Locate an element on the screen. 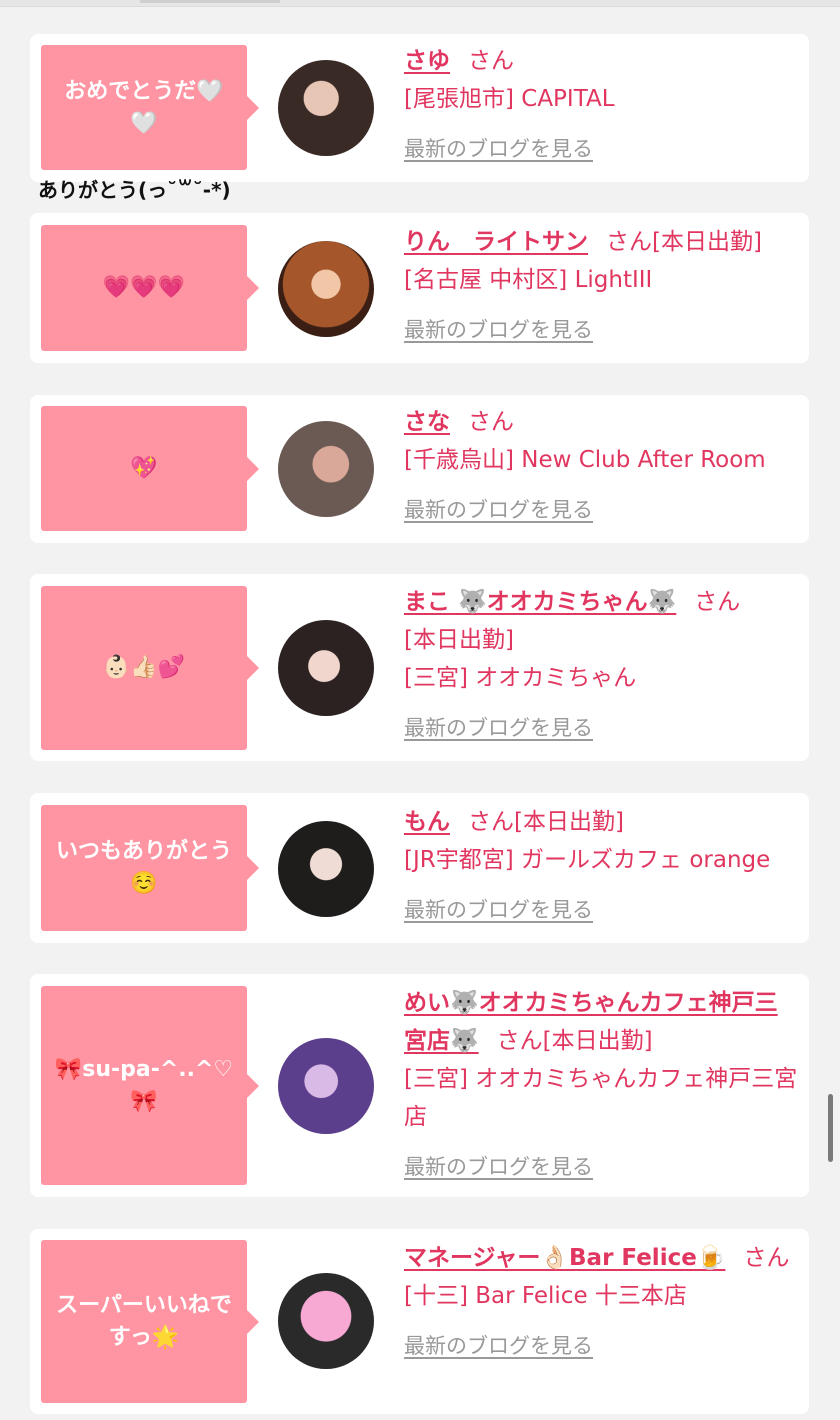 This screenshot has width=840, height=1420. user-name-link: もん is located at coordinates (427, 822).